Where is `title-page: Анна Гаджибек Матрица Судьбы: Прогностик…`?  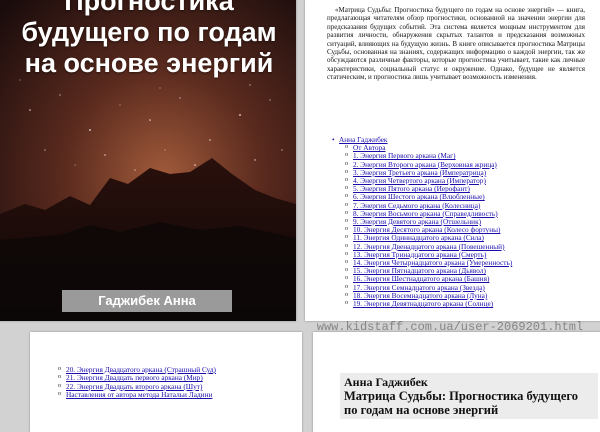
title-page: Анна Гаджибек Матрица Судьбы: Прогностик… is located at coordinates (456, 382).